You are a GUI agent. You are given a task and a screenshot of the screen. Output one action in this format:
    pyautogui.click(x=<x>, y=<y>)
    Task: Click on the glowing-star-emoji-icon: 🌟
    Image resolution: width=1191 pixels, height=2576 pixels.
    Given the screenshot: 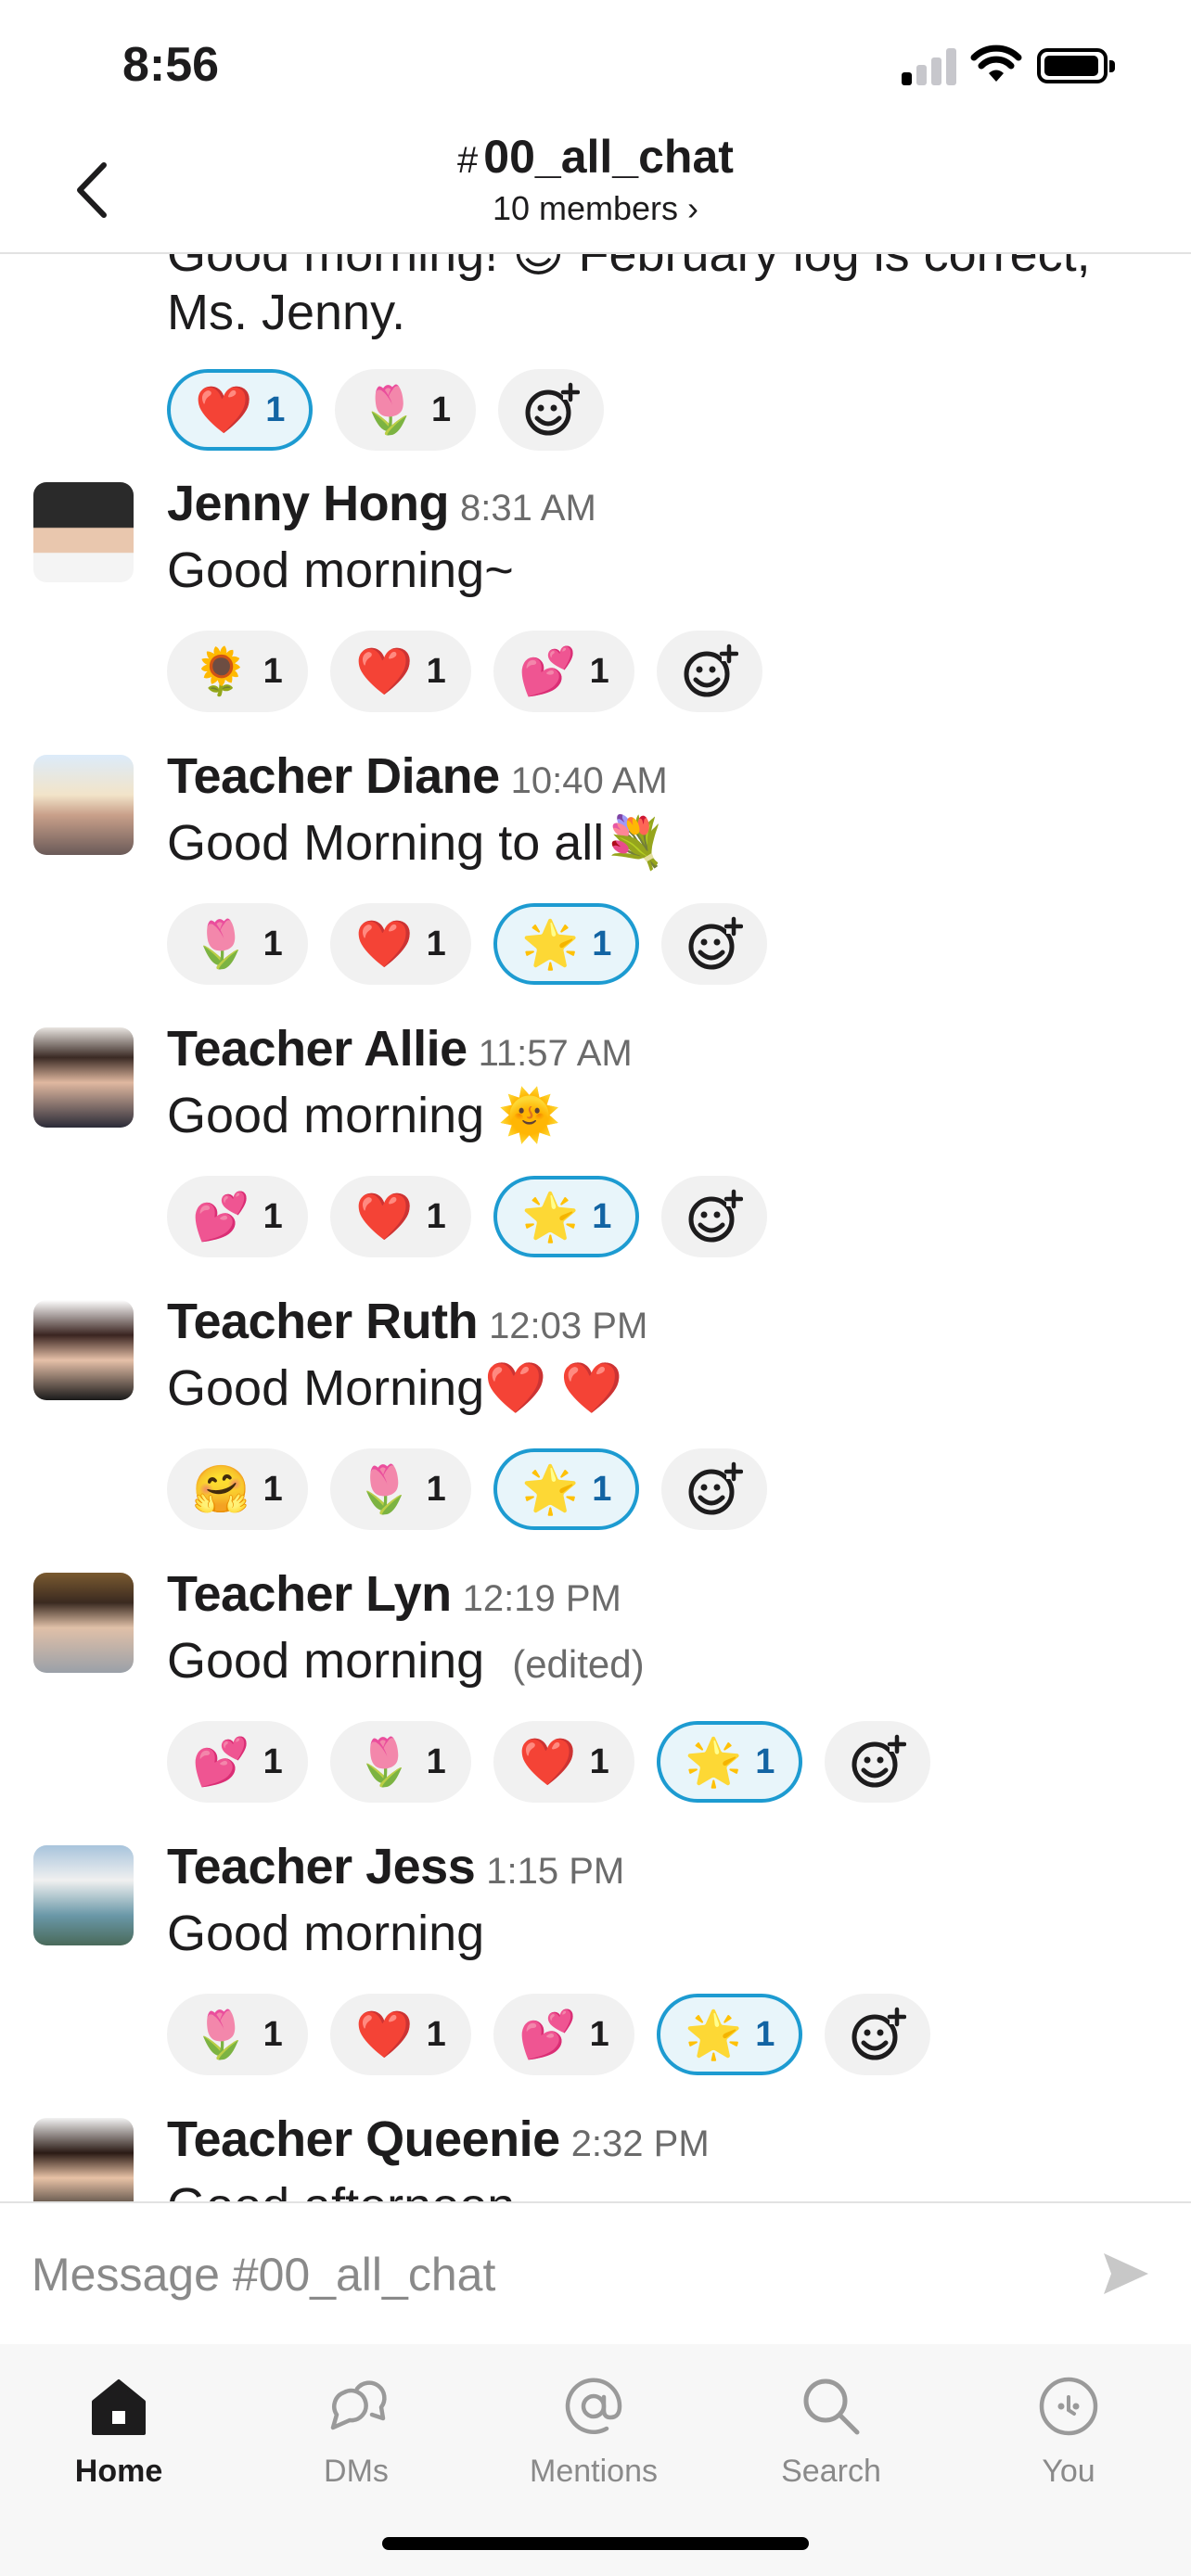 What is the action you would take?
    pyautogui.click(x=714, y=2034)
    